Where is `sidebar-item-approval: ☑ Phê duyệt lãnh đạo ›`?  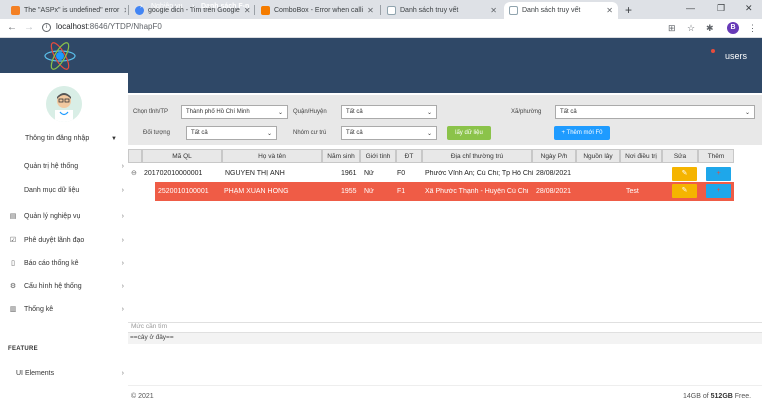 sidebar-item-approval: ☑ Phê duyệt lãnh đạo › is located at coordinates (66, 240).